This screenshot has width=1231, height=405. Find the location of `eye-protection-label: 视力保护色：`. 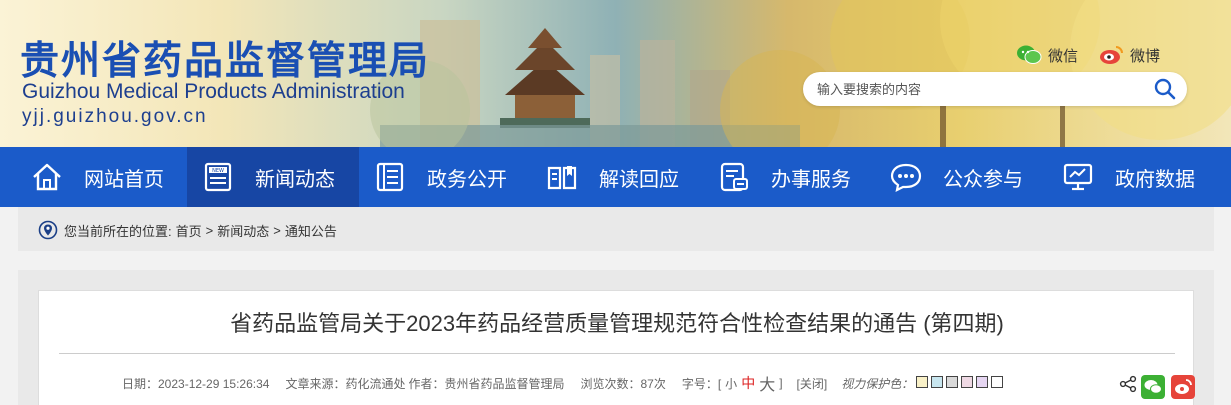

eye-protection-label: 视力保护色： is located at coordinates (877, 383).